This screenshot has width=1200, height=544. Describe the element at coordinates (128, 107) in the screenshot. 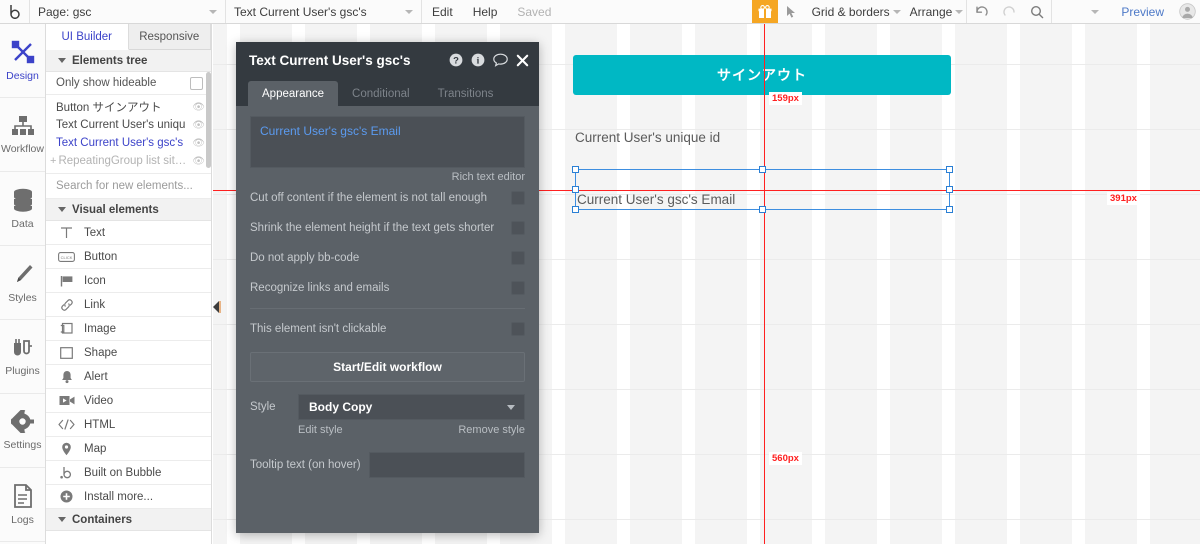

I see `tree-item-button-signout: Button サインアウト 👁` at that location.